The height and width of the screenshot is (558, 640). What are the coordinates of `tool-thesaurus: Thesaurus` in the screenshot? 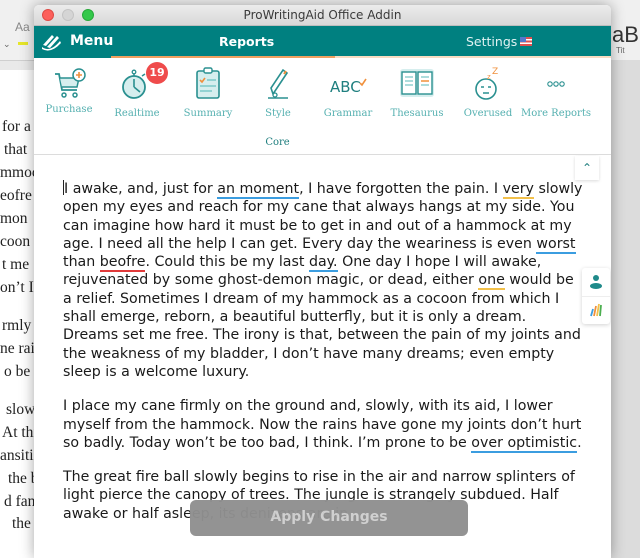 It's located at (417, 92).